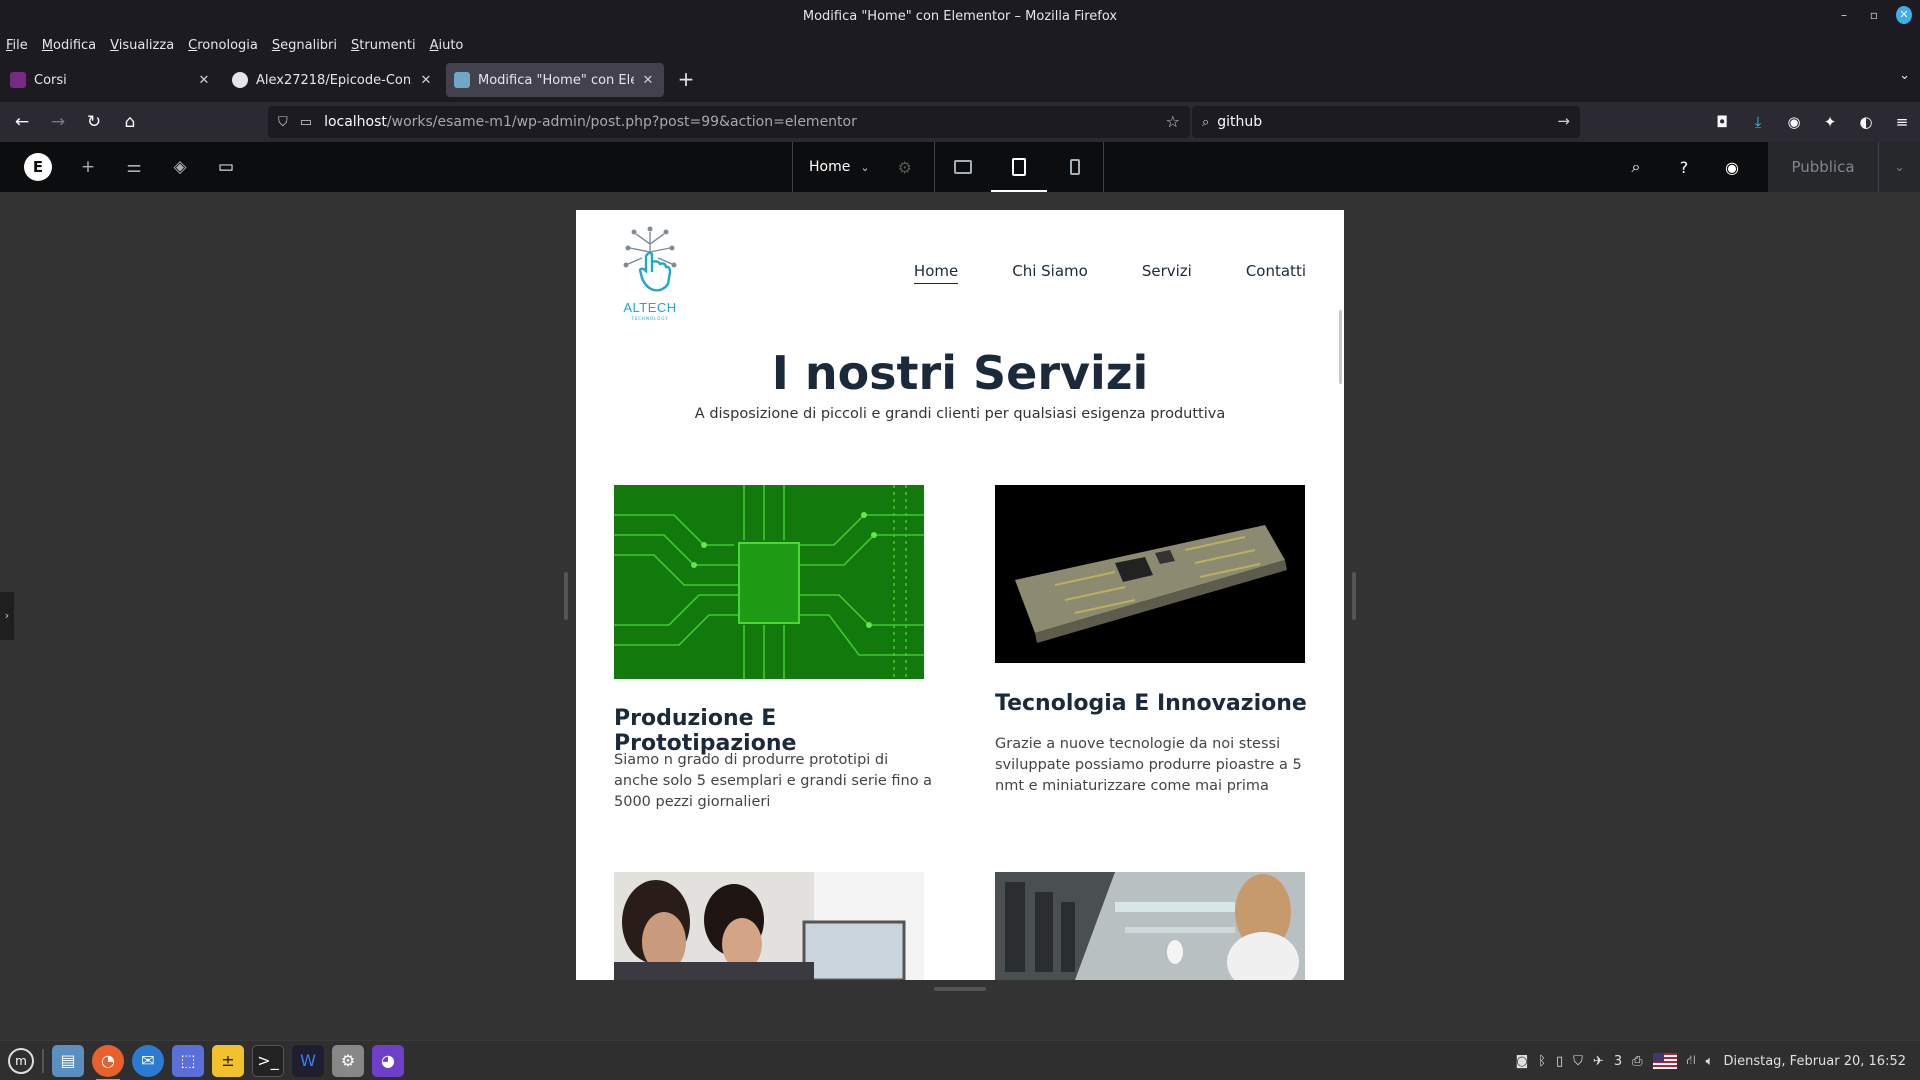 The width and height of the screenshot is (1920, 1080). What do you see at coordinates (1684, 167) in the screenshot?
I see `help-icon: ?` at bounding box center [1684, 167].